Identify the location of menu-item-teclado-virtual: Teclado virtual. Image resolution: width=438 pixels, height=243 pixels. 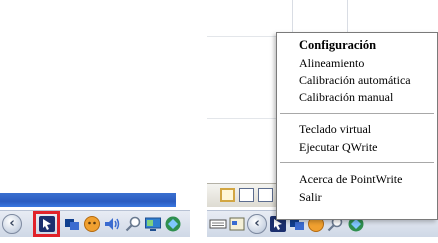
(335, 129).